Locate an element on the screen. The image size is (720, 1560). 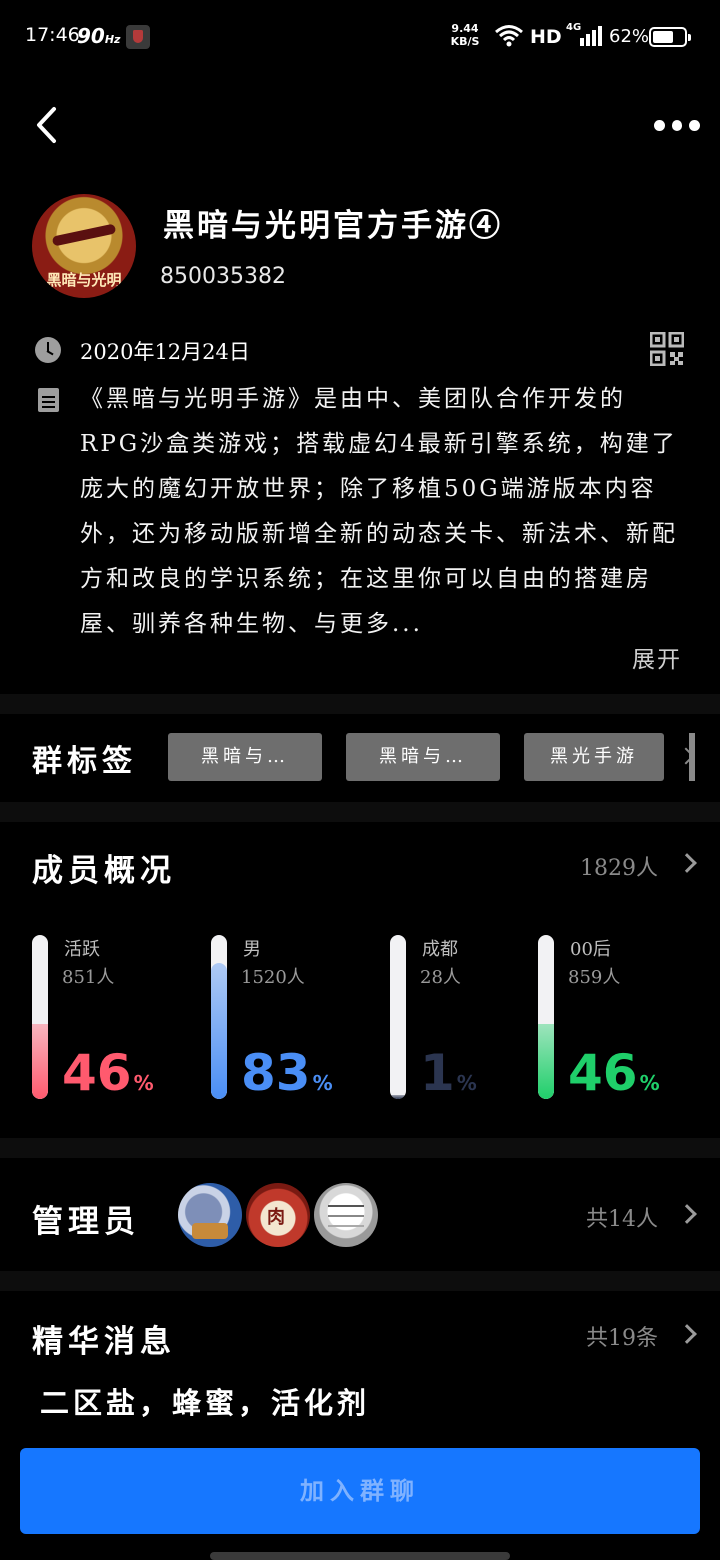
stat-percent: 83% is located at coordinates (287, 1078).